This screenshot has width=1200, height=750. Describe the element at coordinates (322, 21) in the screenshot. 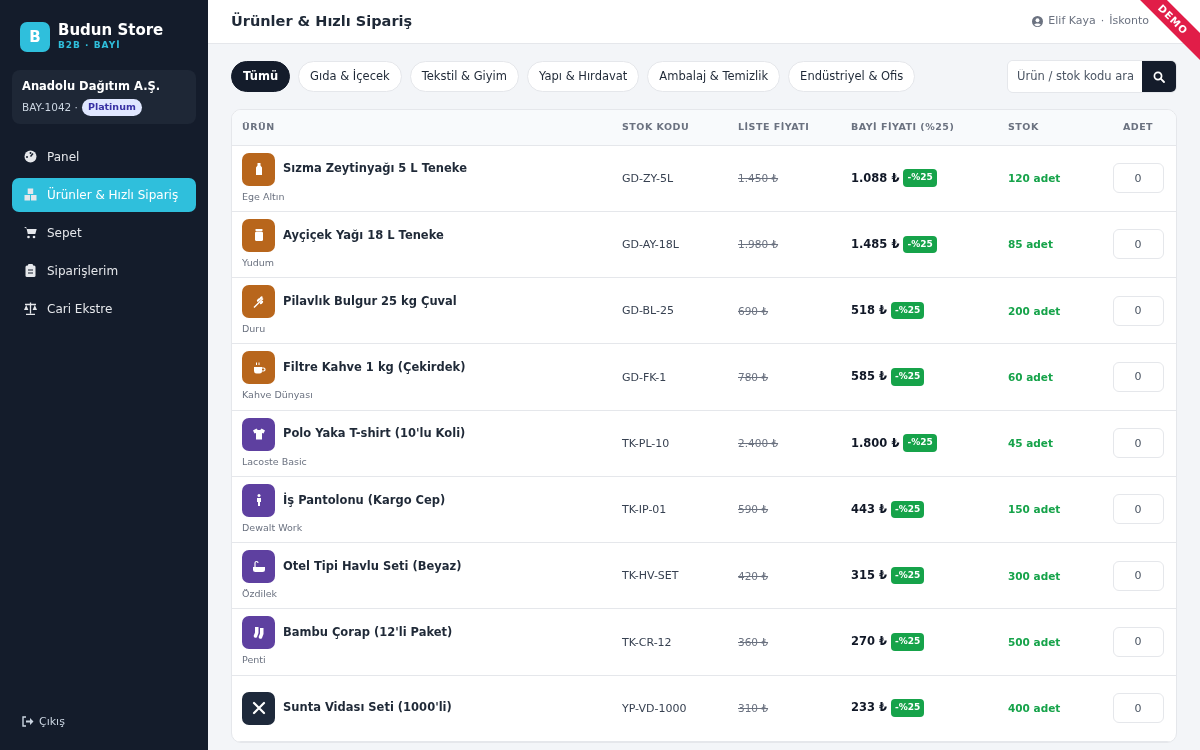

I see `page-title: Ürünler & Hızlı Sipariş` at that location.